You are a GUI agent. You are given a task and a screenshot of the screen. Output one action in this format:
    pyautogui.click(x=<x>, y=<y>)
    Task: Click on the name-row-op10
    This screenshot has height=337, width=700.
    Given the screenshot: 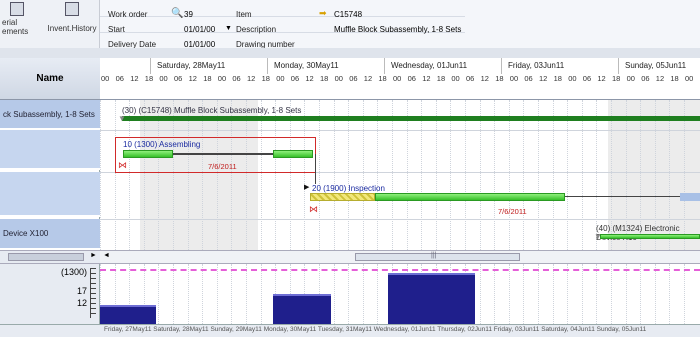 What is the action you would take?
    pyautogui.click(x=50, y=150)
    